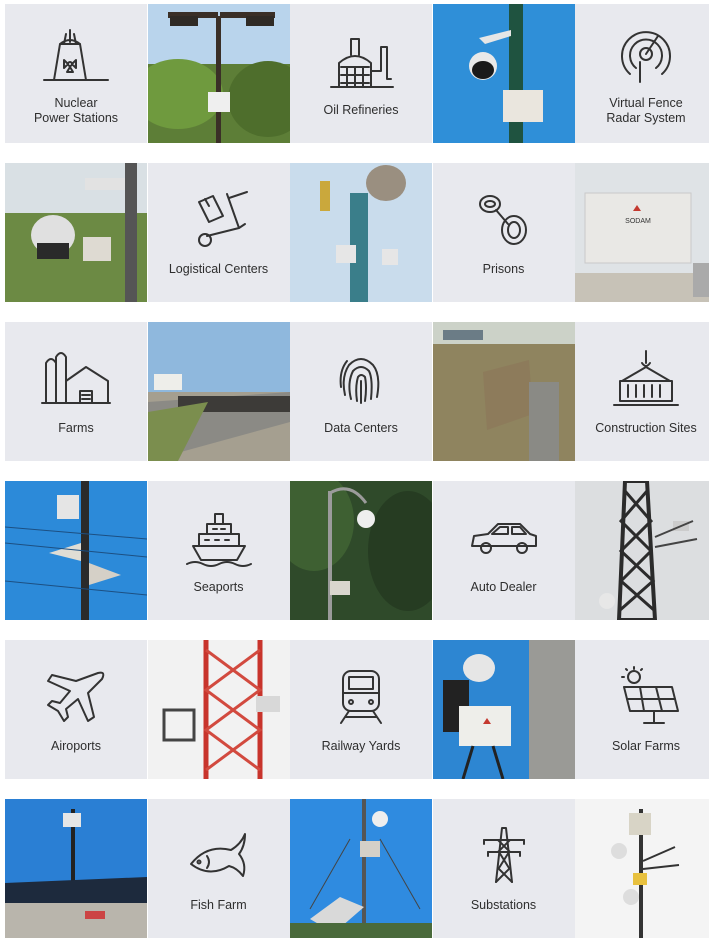  I want to click on tile-label: Railway Yards, so click(361, 746).